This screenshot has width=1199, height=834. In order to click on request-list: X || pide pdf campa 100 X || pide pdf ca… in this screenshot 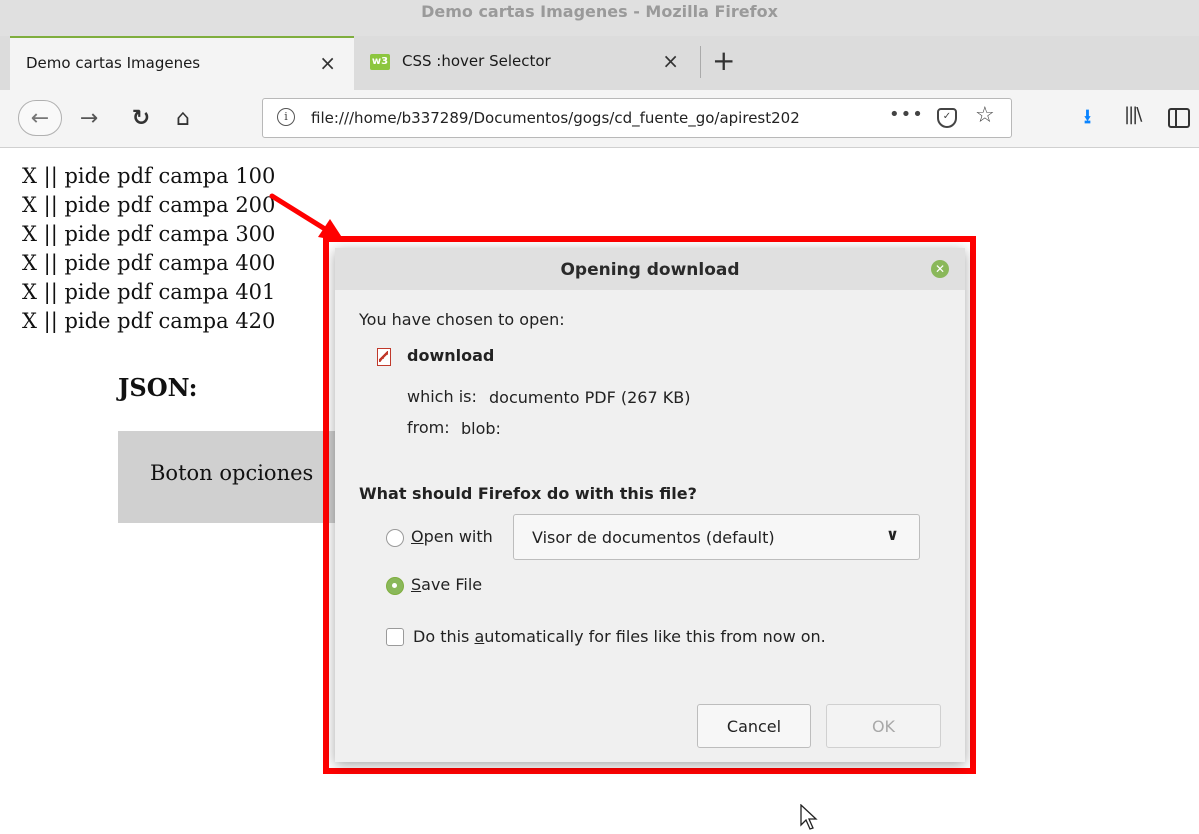, I will do `click(148, 249)`.